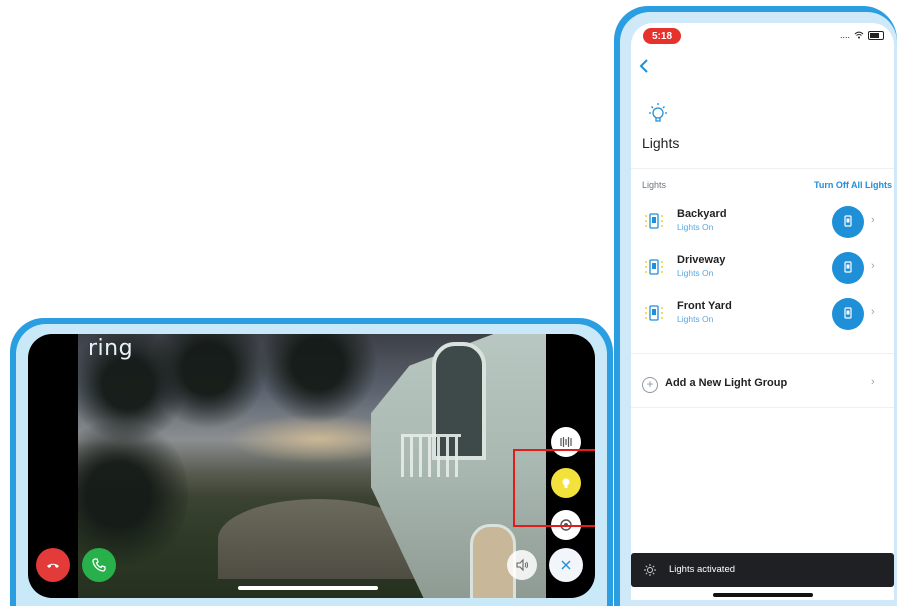 This screenshot has height=606, width=897. I want to click on phone-icon, so click(99, 565).